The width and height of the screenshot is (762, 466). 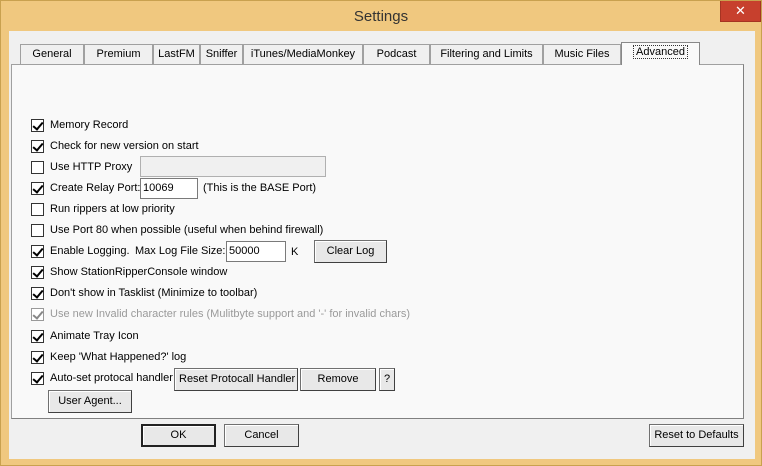 What do you see at coordinates (91, 167) in the screenshot?
I see `http-proxy-label: Use HTTP Proxy` at bounding box center [91, 167].